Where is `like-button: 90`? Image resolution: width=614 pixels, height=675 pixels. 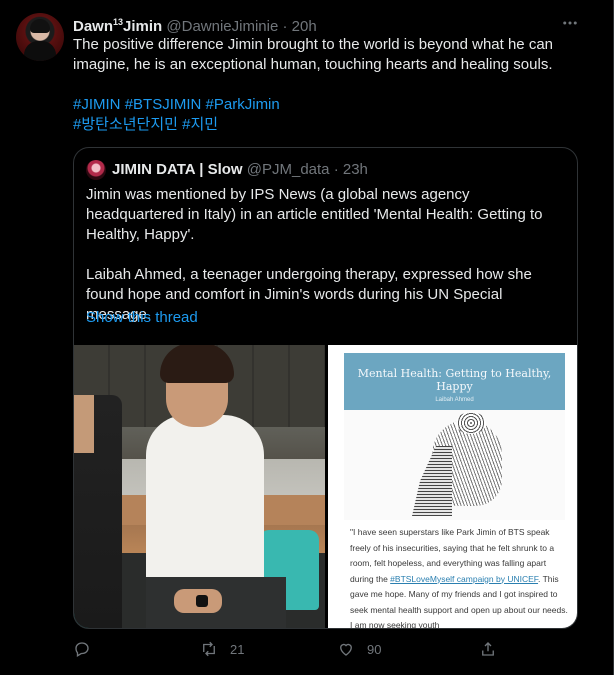 like-button: 90 is located at coordinates (359, 649).